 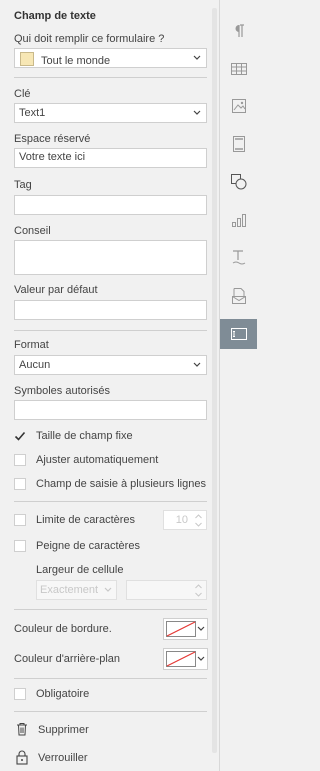 I want to click on text-art-icon, so click(x=239, y=257).